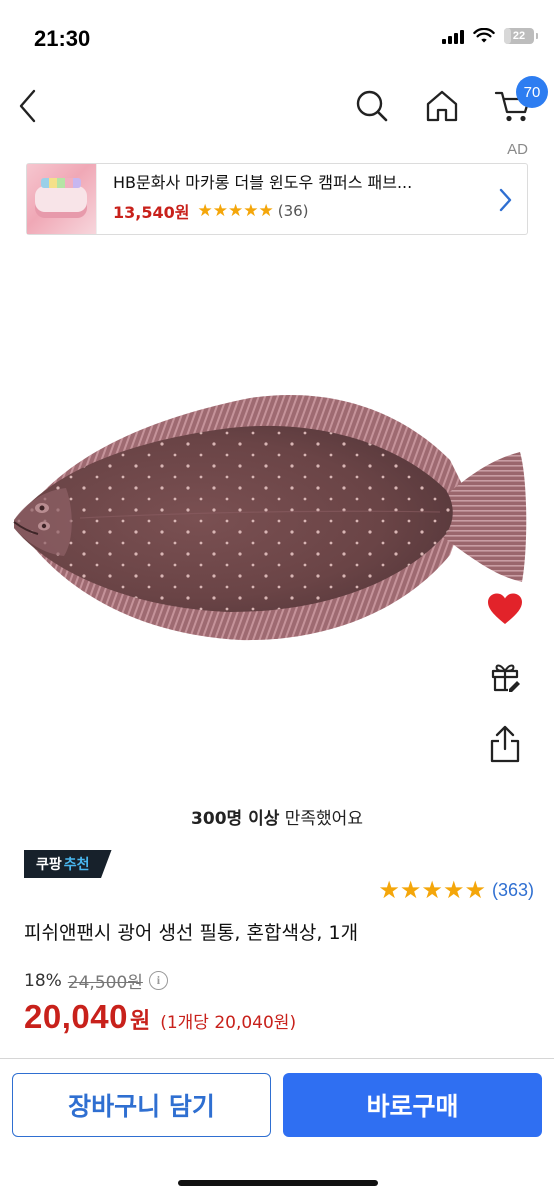  Describe the element at coordinates (141, 1105) in the screenshot. I see `add-to-cart-button: 장바구니 담기` at that location.